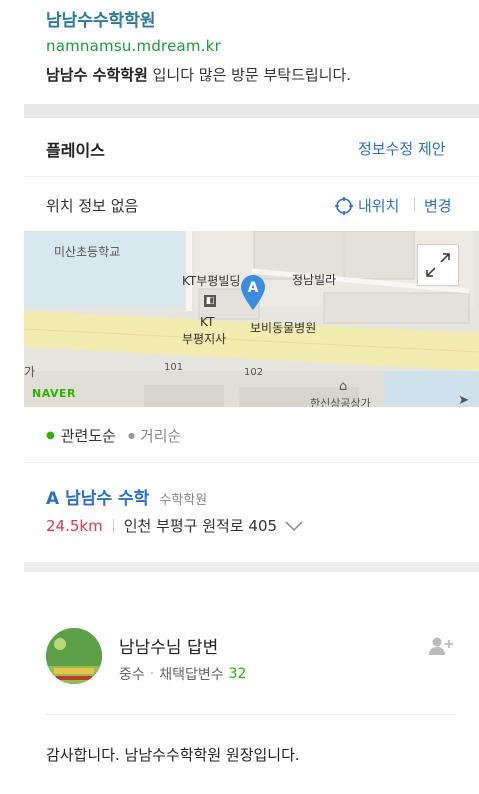  I want to click on add-person-icon, so click(441, 646).